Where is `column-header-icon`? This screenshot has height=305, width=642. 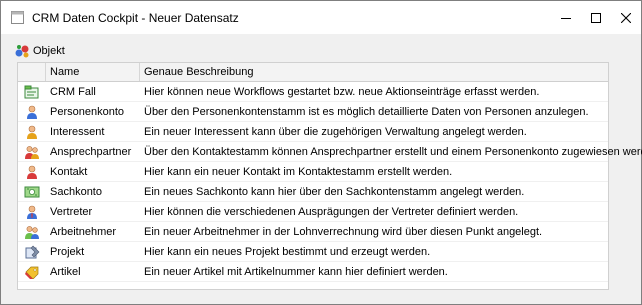 column-header-icon is located at coordinates (32, 72).